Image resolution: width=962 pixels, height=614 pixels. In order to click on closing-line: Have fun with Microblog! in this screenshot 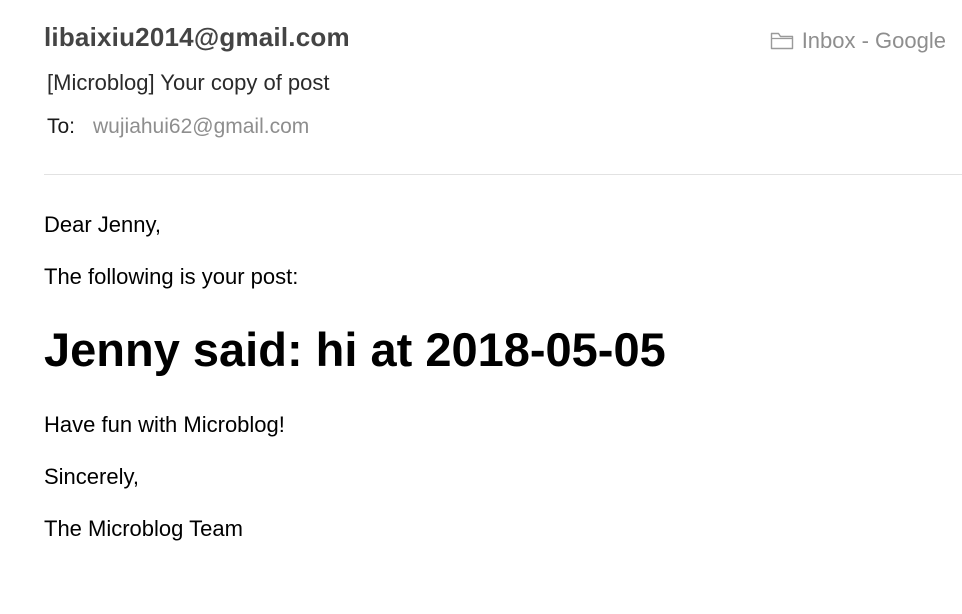, I will do `click(164, 424)`.